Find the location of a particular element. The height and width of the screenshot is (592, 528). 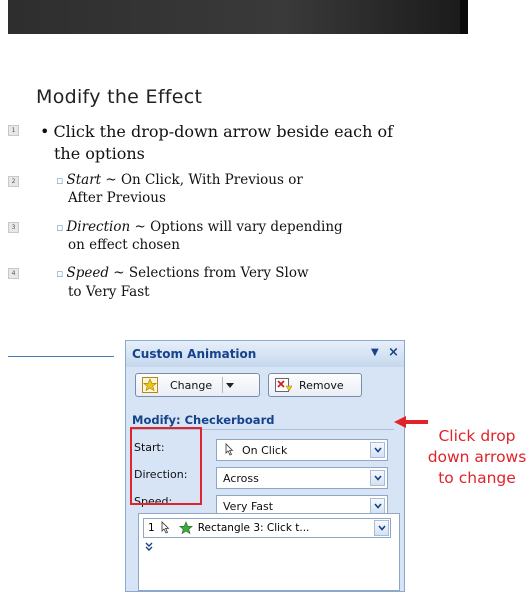

remove-button: Remove is located at coordinates (315, 385).